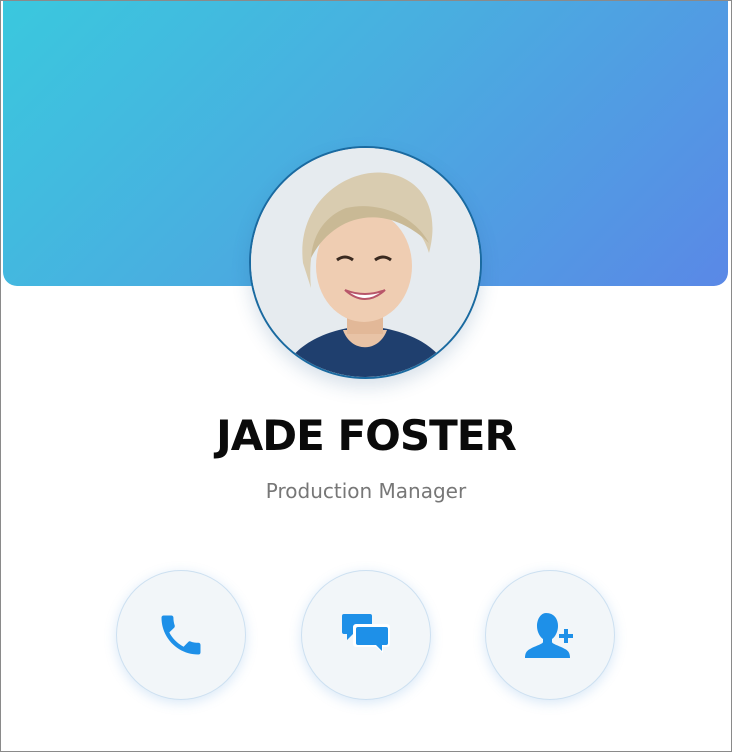  I want to click on add-user-icon, so click(550, 635).